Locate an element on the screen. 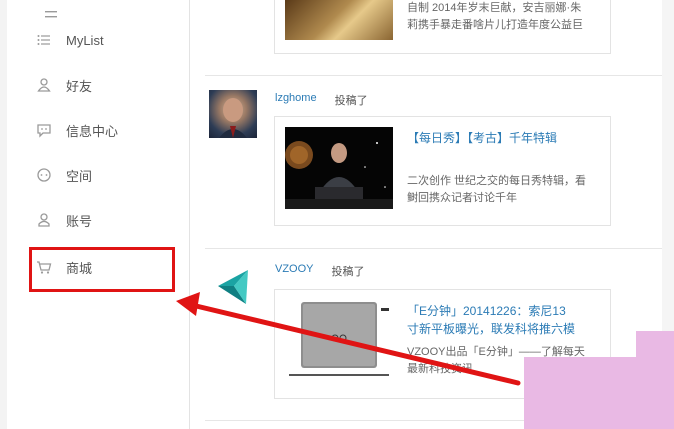 The image size is (674, 429). post-title: 【每日秀】【考古】千年特辑 is located at coordinates (482, 138).